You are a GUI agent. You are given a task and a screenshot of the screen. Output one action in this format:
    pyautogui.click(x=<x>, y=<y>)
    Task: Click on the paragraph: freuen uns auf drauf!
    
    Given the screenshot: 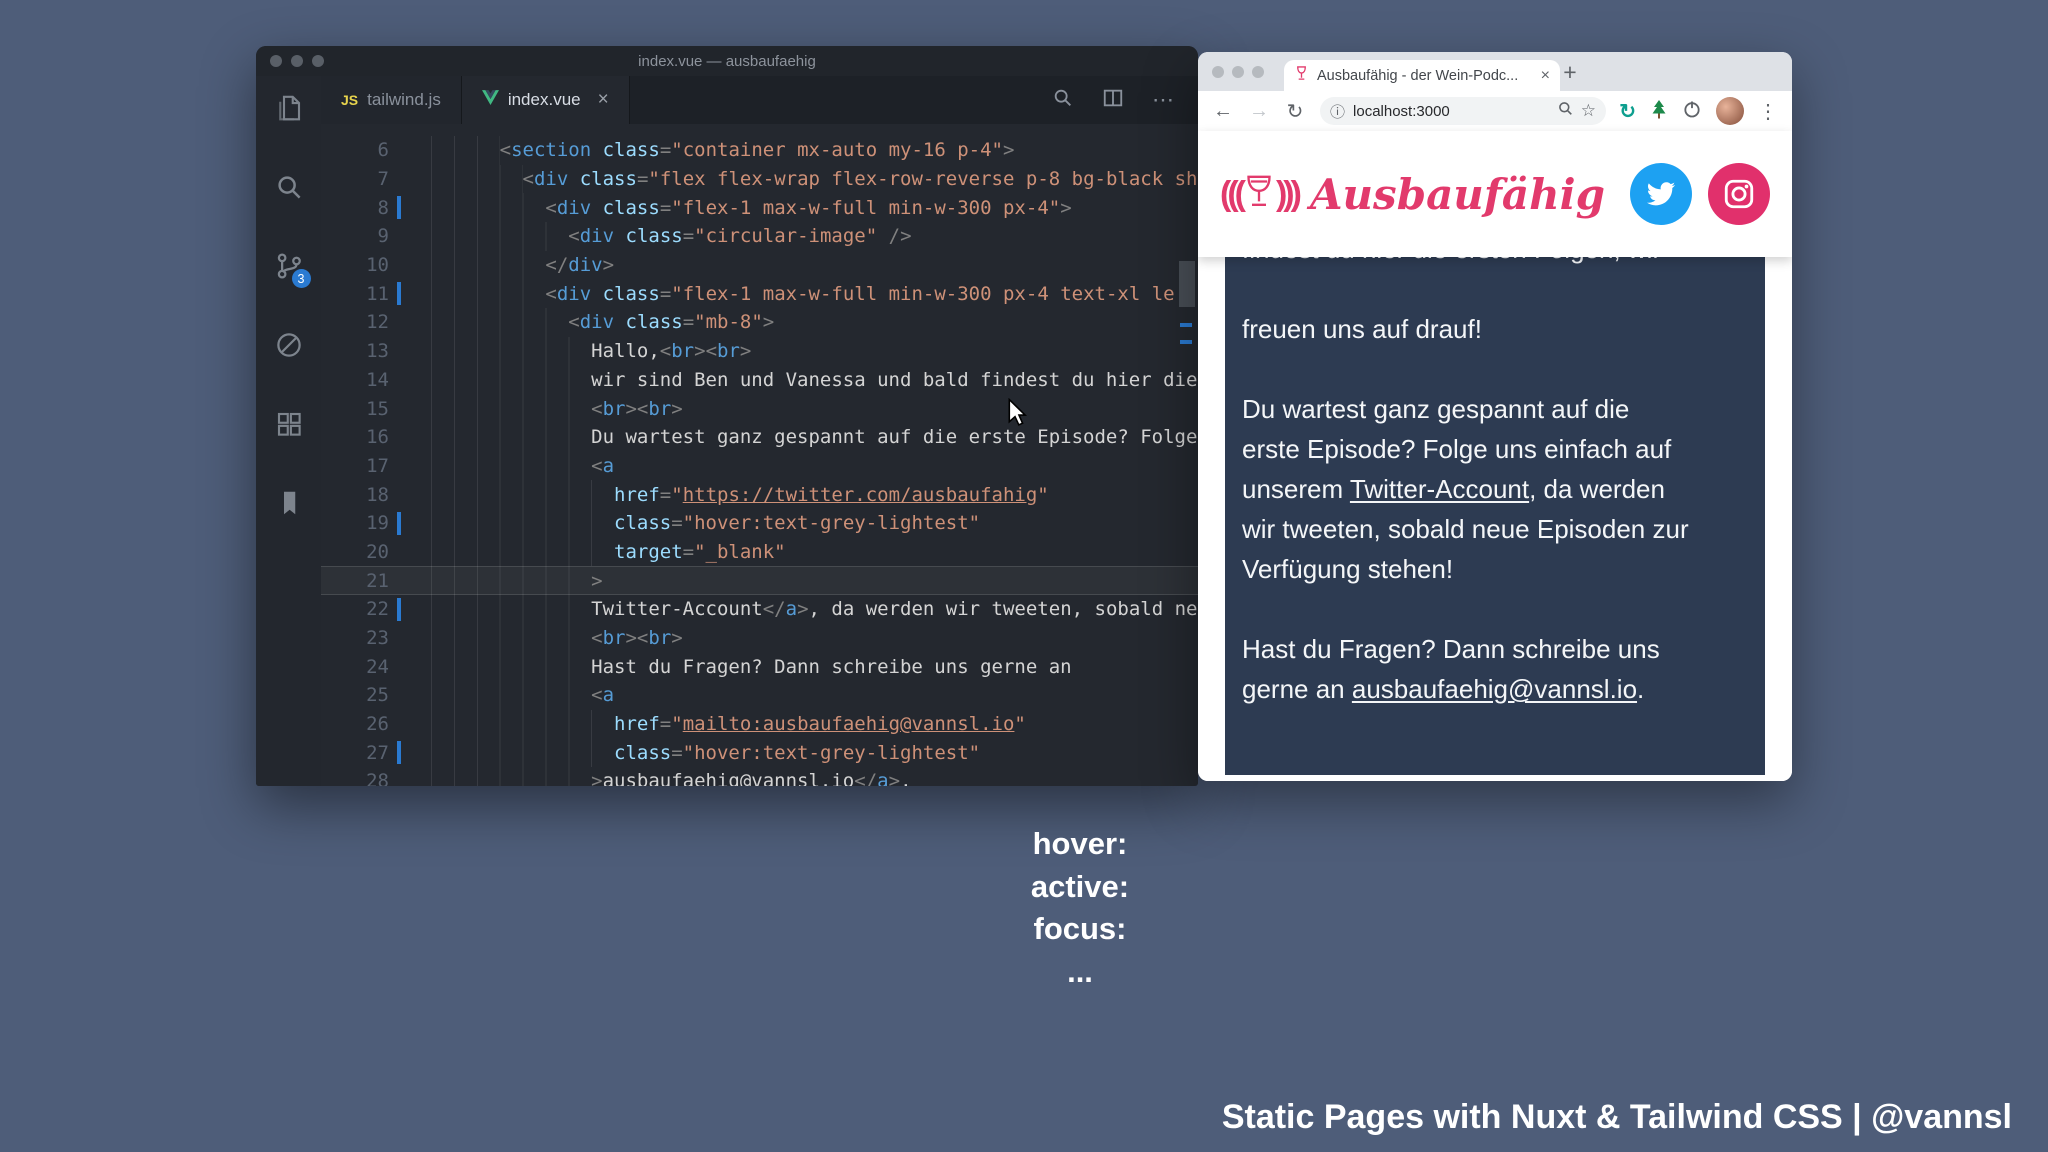 What is the action you would take?
    pyautogui.click(x=1362, y=329)
    